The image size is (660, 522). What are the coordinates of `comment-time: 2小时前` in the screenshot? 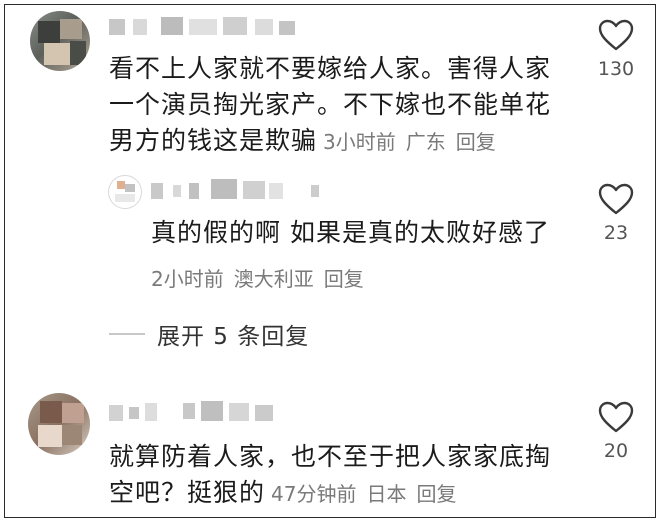 It's located at (187, 279).